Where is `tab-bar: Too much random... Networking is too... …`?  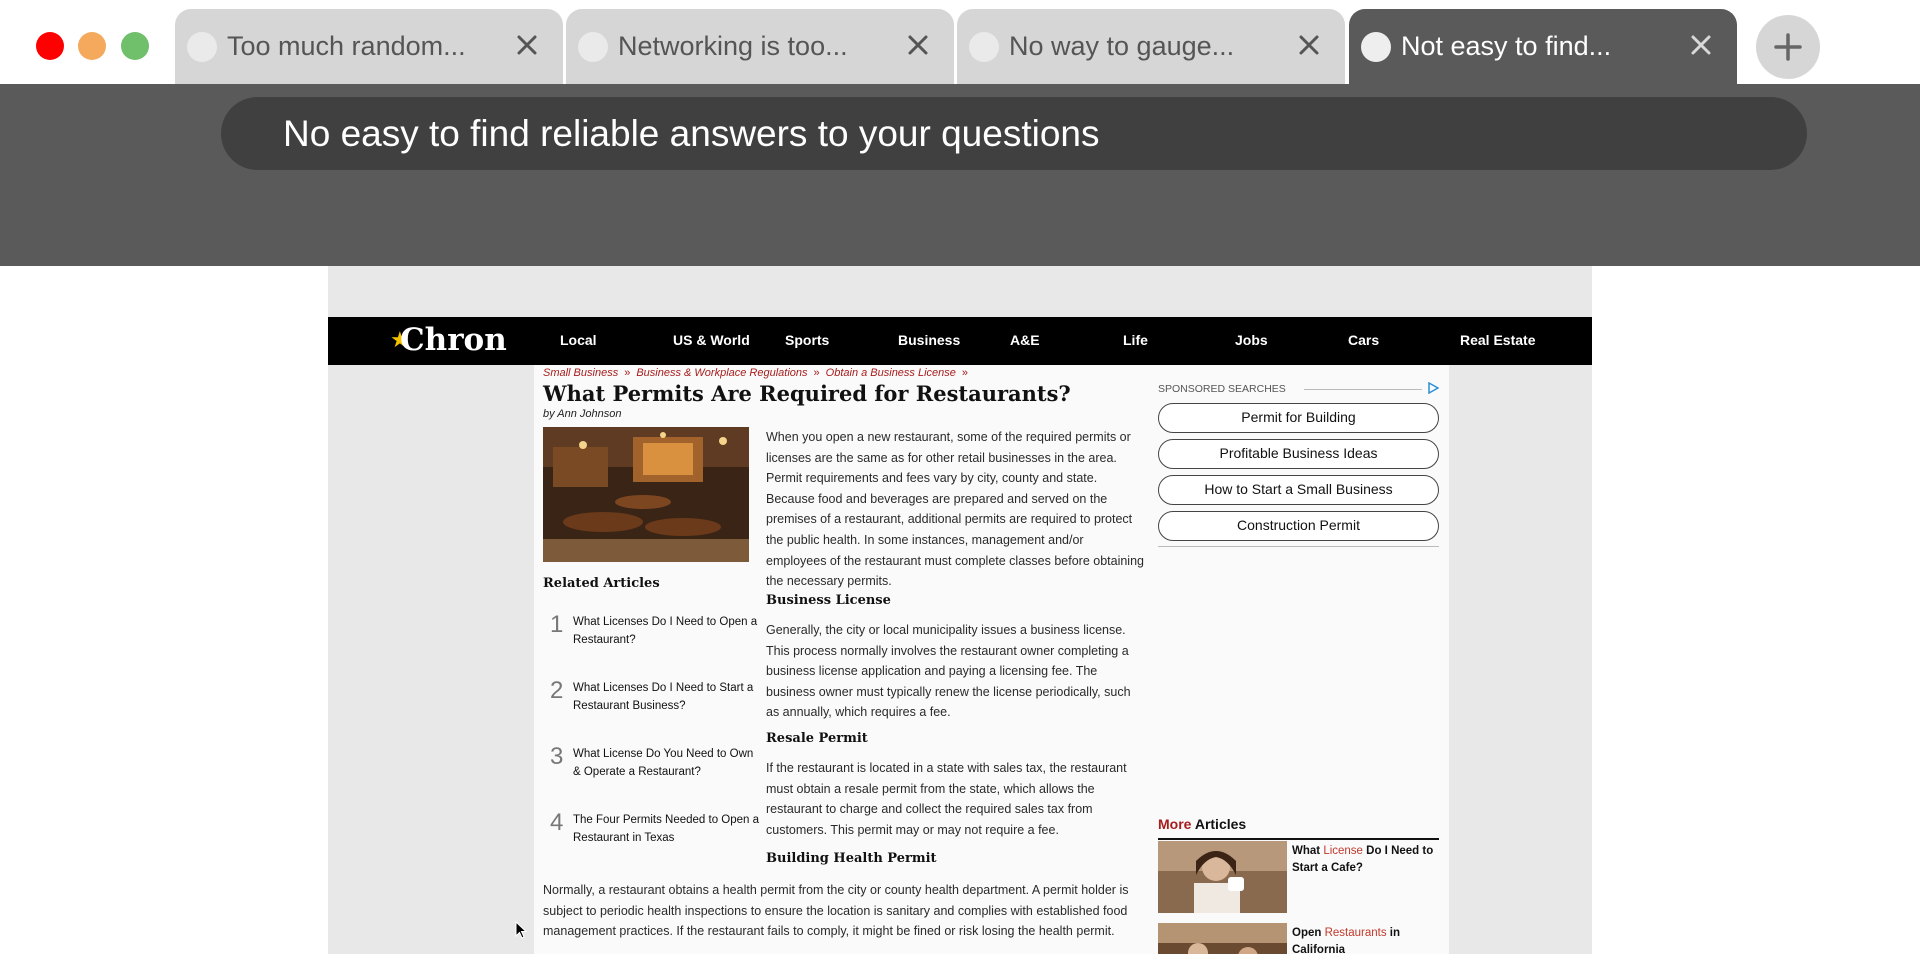
tab-bar: Too much random... Networking is too... … is located at coordinates (960, 42).